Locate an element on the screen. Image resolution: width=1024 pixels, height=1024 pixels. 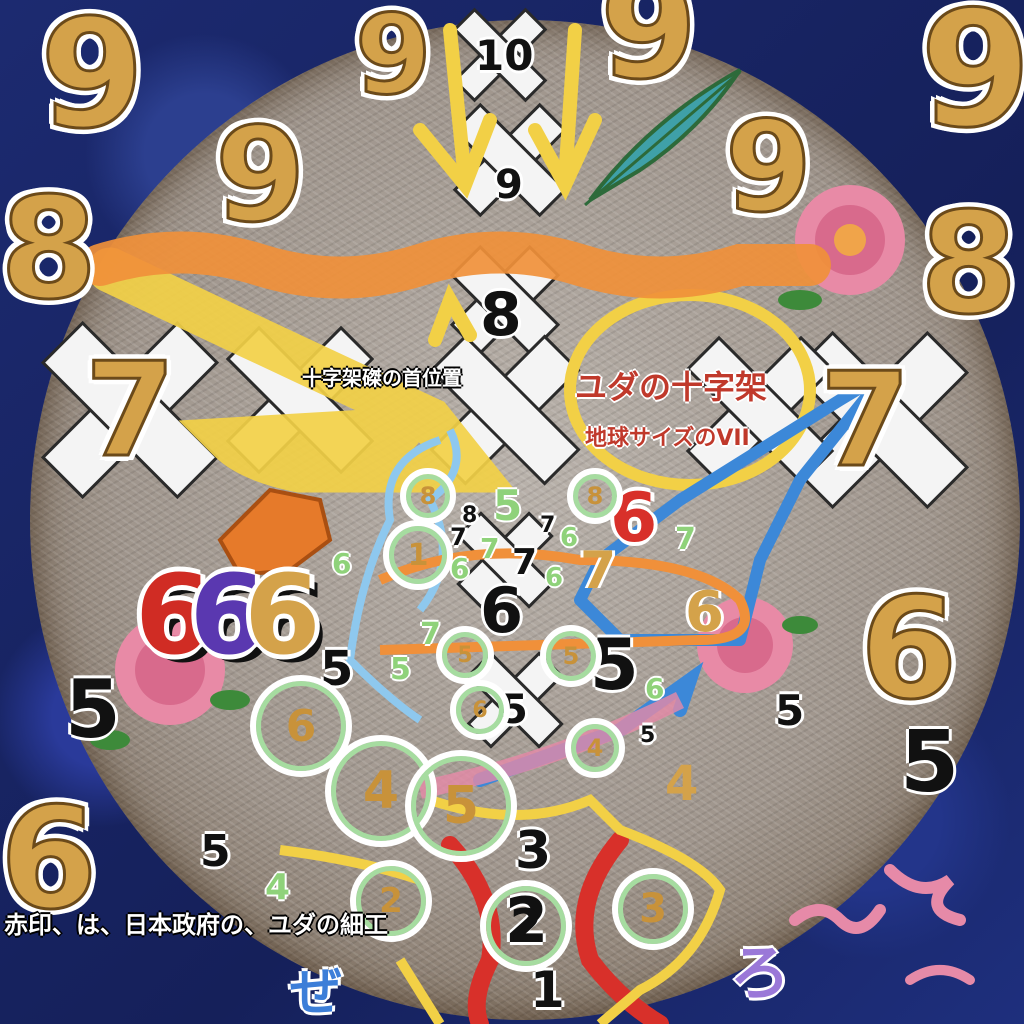
small-5-green: 5 is located at coordinates (508, 505).